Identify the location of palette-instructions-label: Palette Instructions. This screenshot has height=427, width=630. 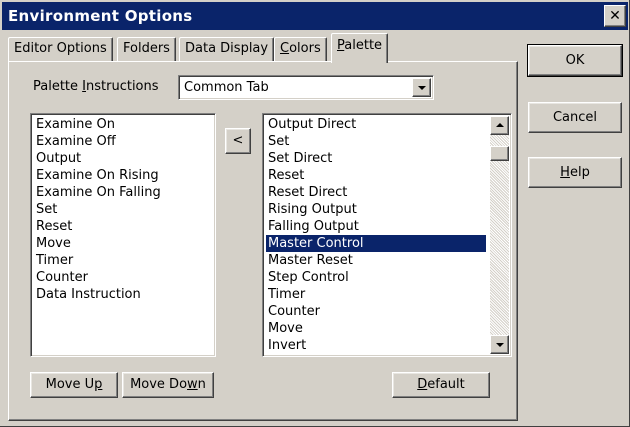
(96, 86).